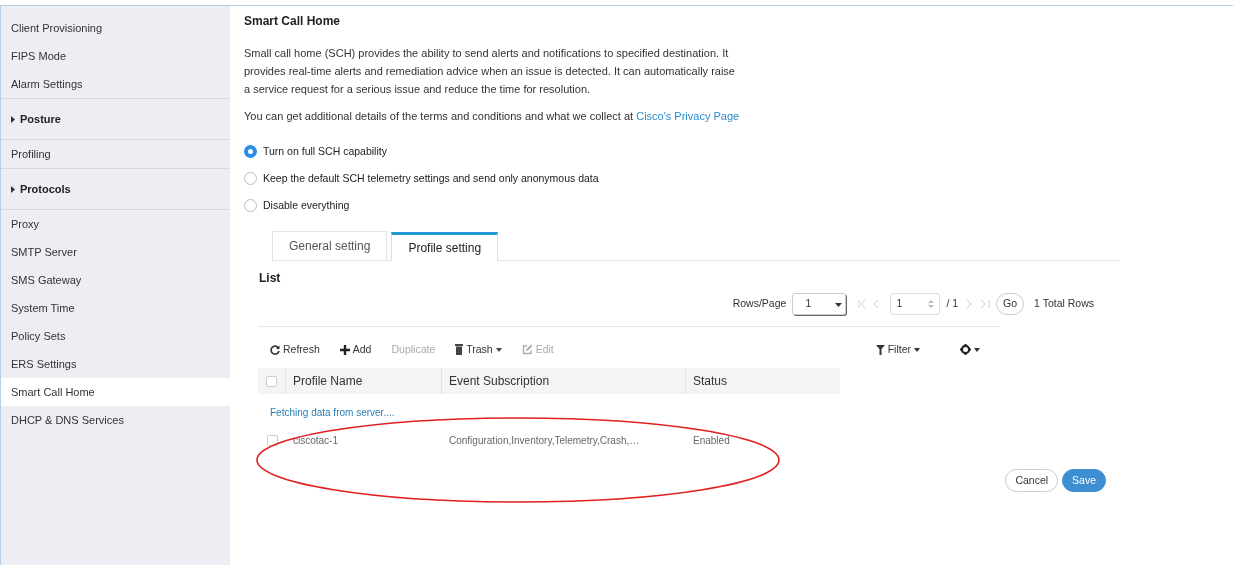  Describe the element at coordinates (431, 178) in the screenshot. I see `radio-label: Keep the default SCH telemetry settings and send only anonymous data` at that location.